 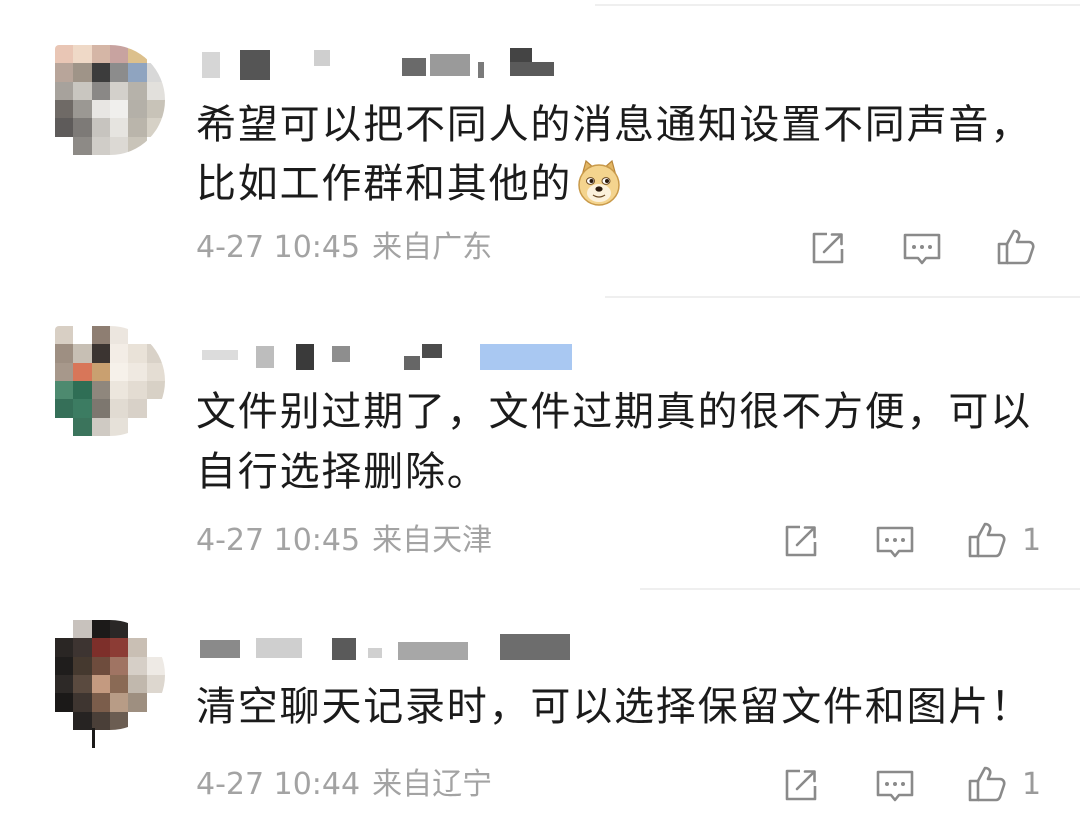 I want to click on comment-source: 来自辽宁, so click(x=432, y=784).